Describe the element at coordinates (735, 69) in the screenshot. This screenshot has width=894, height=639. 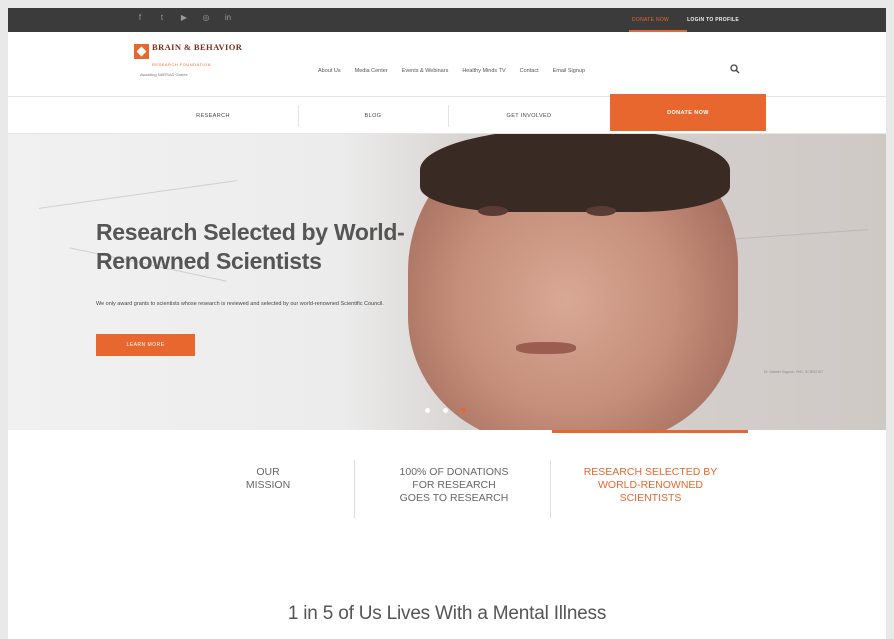
I see `search-icon` at that location.